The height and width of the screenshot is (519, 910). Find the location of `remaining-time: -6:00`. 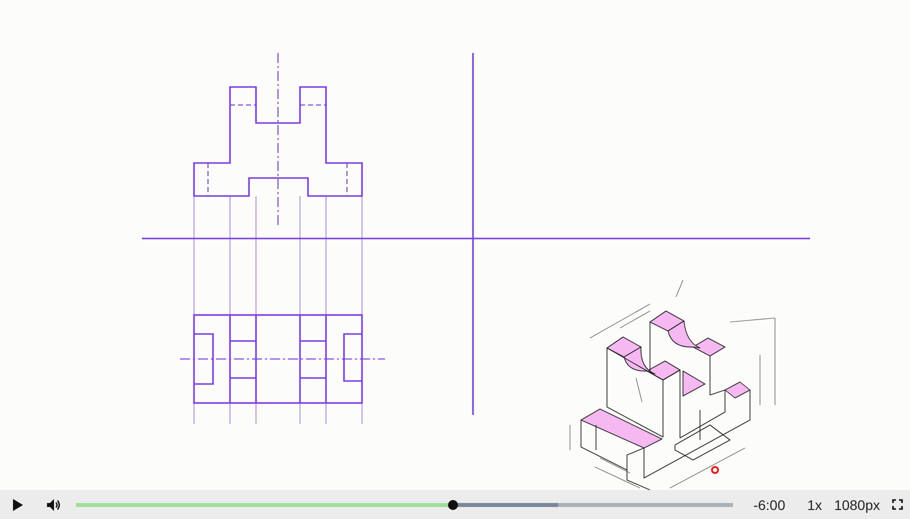

remaining-time: -6:00 is located at coordinates (769, 504).